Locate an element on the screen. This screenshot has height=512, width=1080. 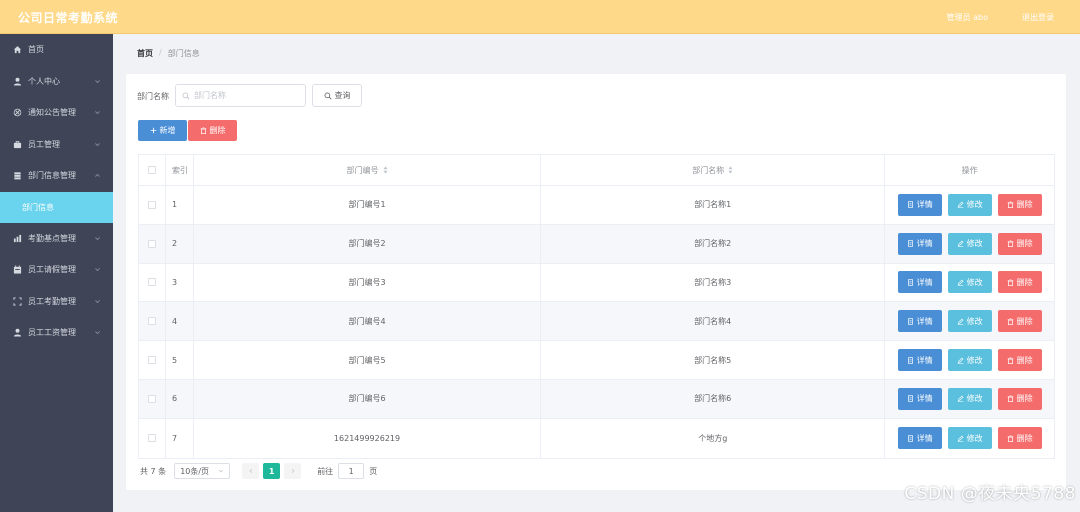
logout-button: 退出登录 is located at coordinates (1038, 17).